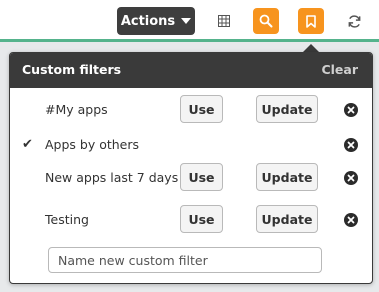  What do you see at coordinates (72, 69) in the screenshot?
I see `panel-title: Custom filters` at bounding box center [72, 69].